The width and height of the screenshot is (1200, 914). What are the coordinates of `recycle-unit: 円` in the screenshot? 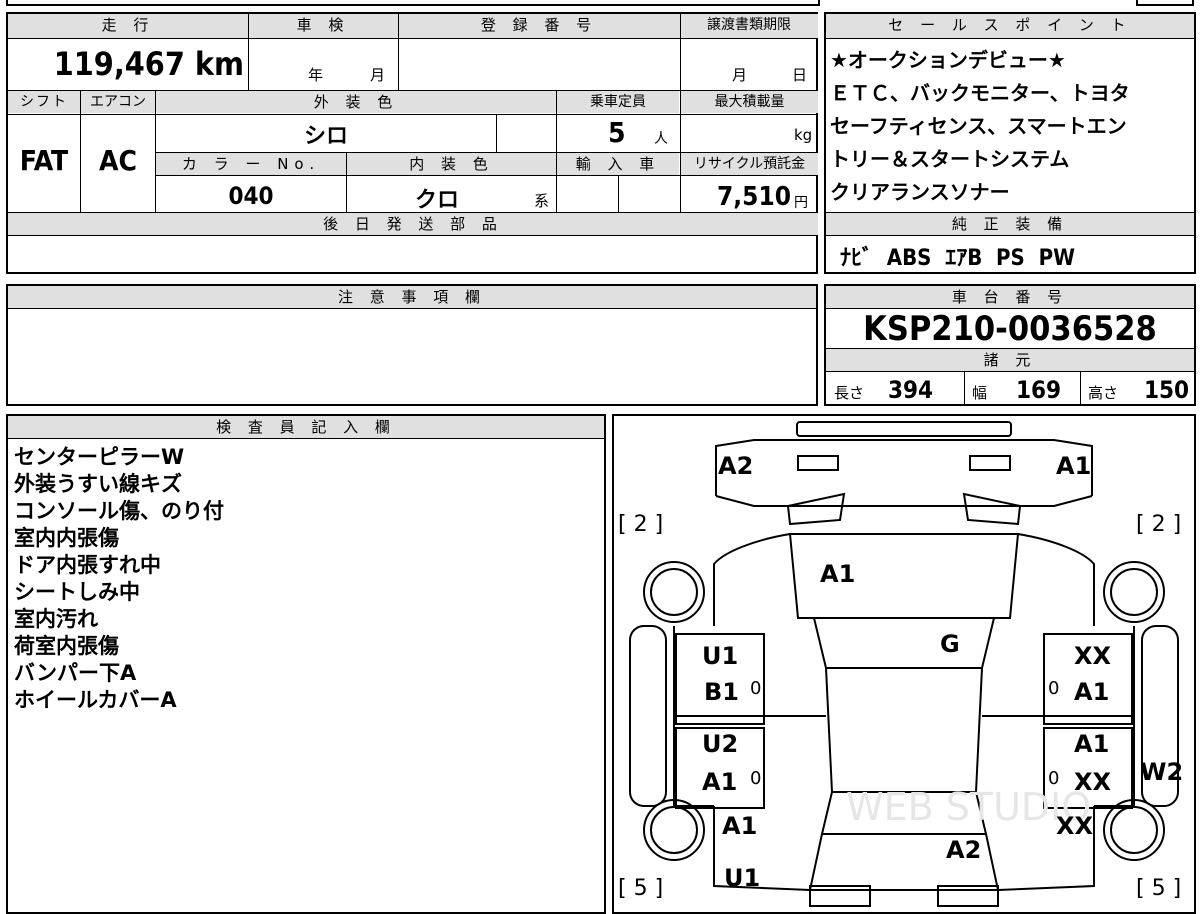 It's located at (801, 203).